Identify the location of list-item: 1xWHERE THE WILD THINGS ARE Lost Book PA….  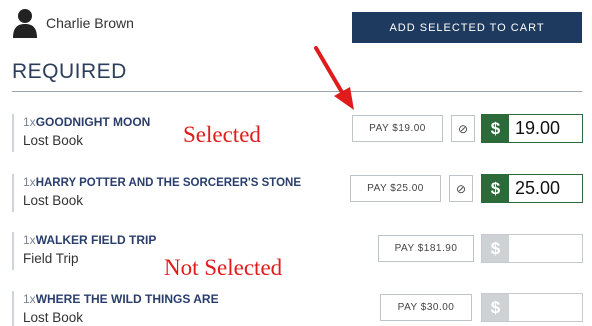
(298, 306).